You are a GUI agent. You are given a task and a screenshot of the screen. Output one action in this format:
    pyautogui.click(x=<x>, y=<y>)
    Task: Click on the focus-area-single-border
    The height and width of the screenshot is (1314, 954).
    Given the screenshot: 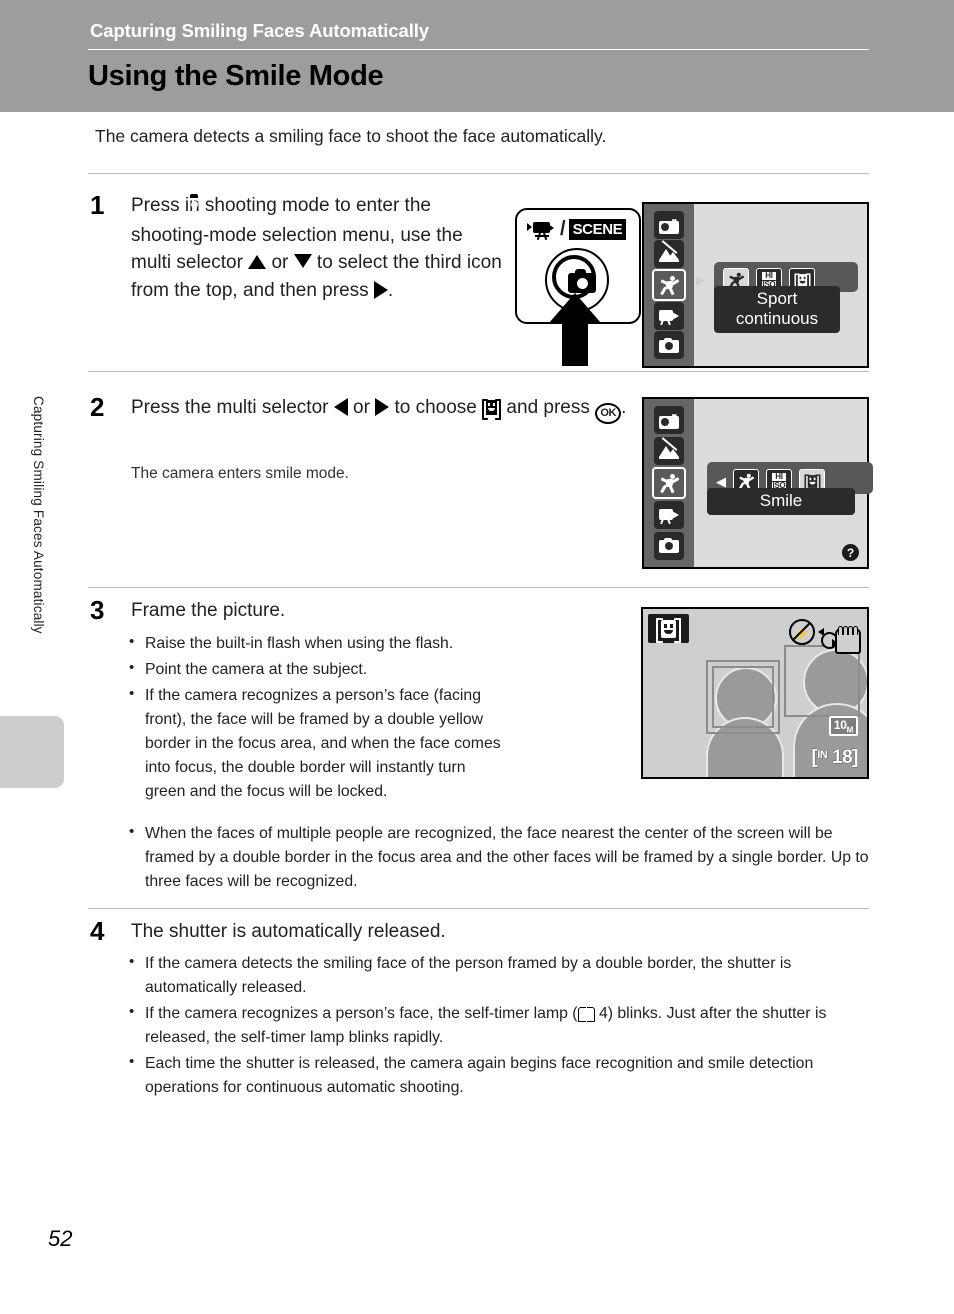 What is the action you would take?
    pyautogui.click(x=822, y=681)
    